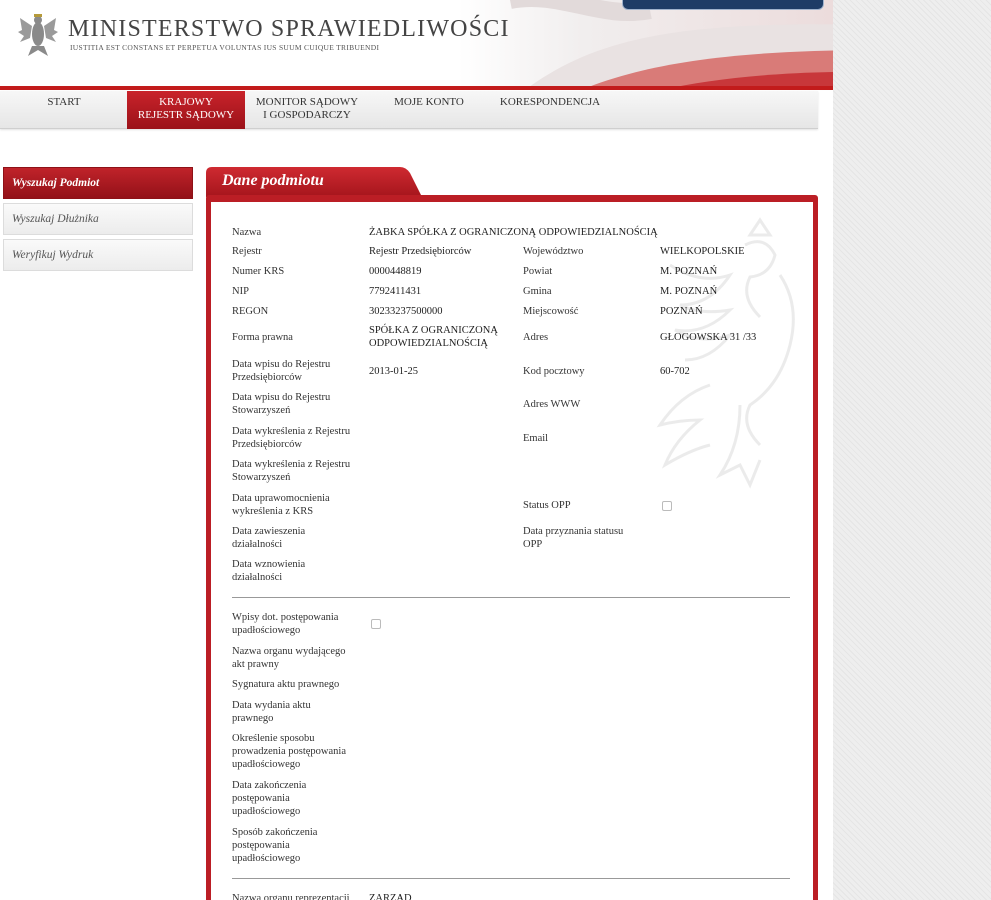 The height and width of the screenshot is (900, 991). What do you see at coordinates (261, 798) in the screenshot?
I see `proceeding-end-date-line-2: postępowania` at bounding box center [261, 798].